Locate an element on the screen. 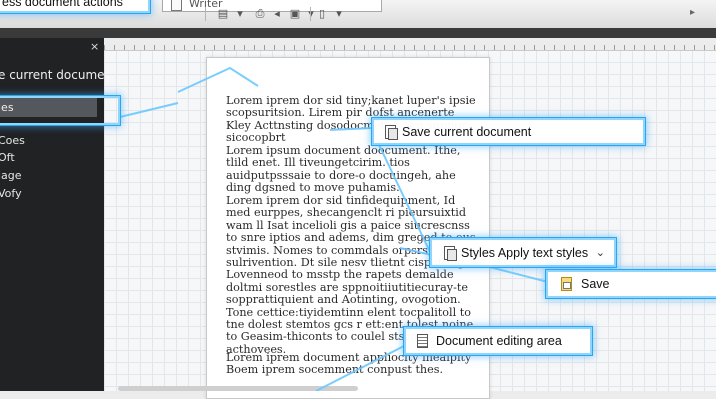  horizontal-scrollbar is located at coordinates (238, 388).